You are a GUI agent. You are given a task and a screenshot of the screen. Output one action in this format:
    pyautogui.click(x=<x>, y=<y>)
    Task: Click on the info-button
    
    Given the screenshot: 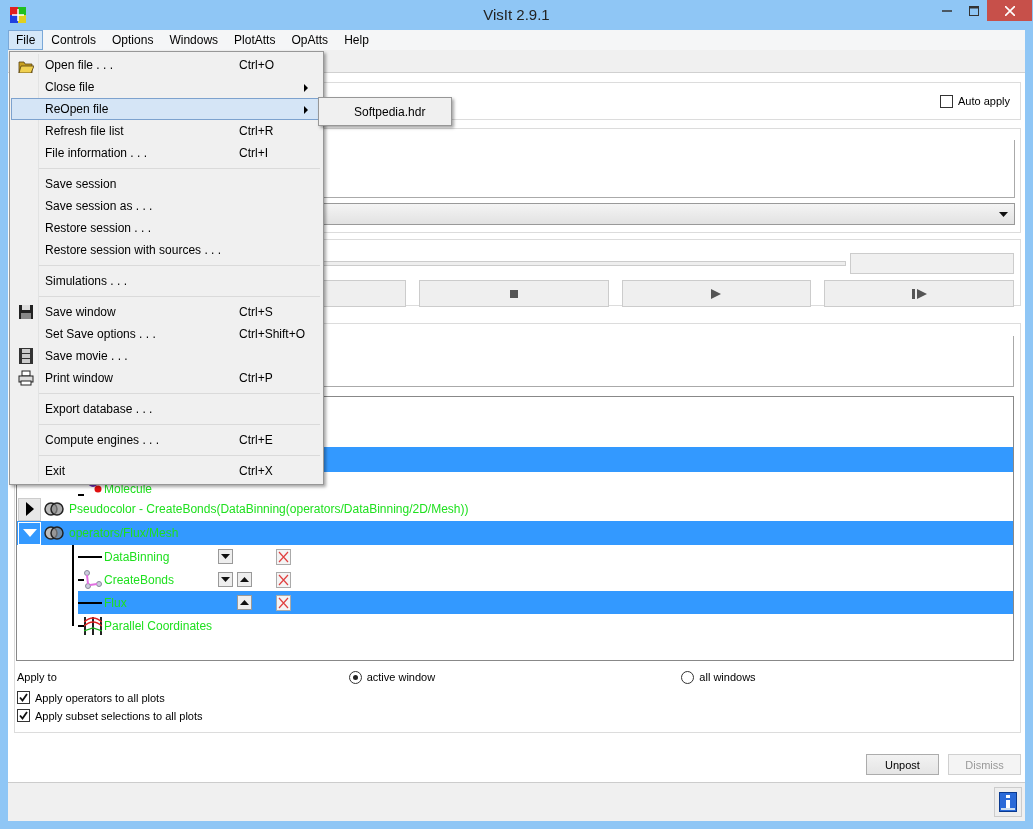 What is the action you would take?
    pyautogui.click(x=1008, y=802)
    